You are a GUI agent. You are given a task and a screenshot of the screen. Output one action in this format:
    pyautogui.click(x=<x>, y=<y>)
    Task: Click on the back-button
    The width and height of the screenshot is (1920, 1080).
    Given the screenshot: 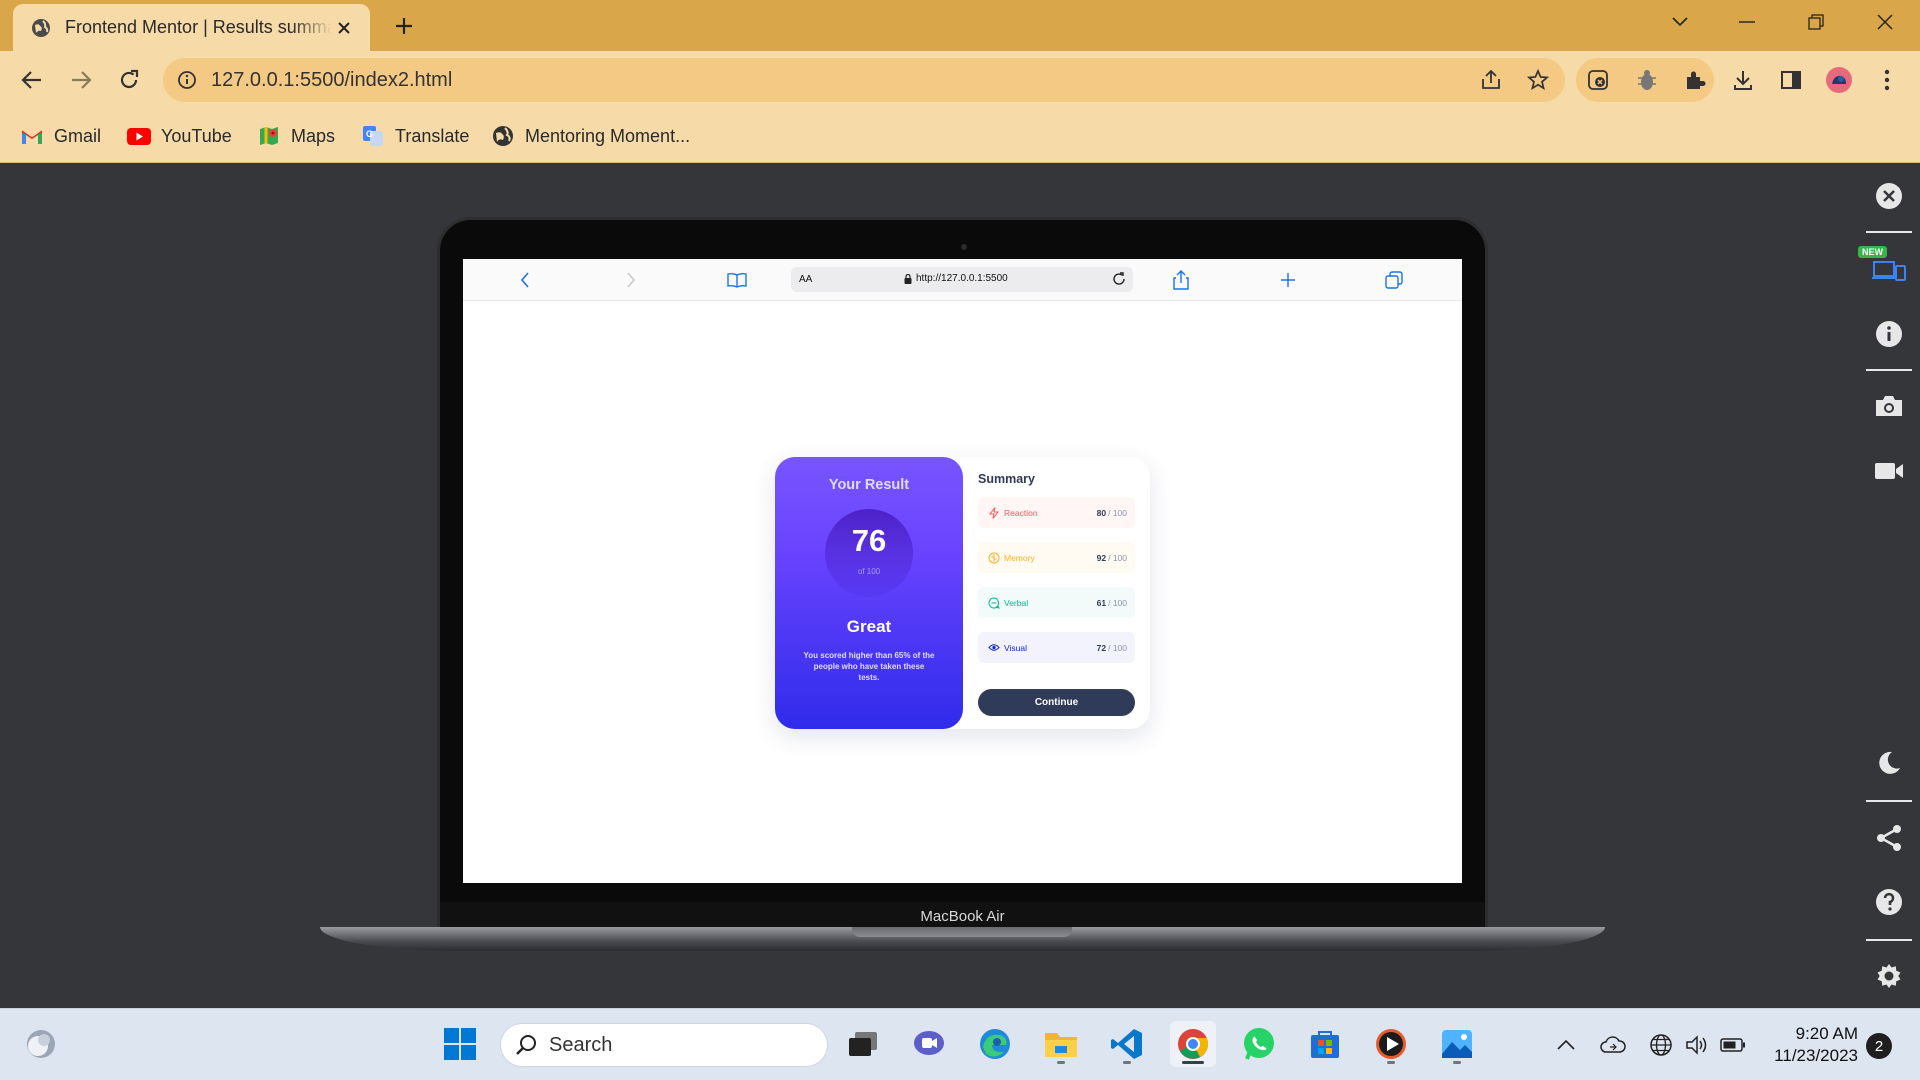 What is the action you would take?
    pyautogui.click(x=32, y=80)
    